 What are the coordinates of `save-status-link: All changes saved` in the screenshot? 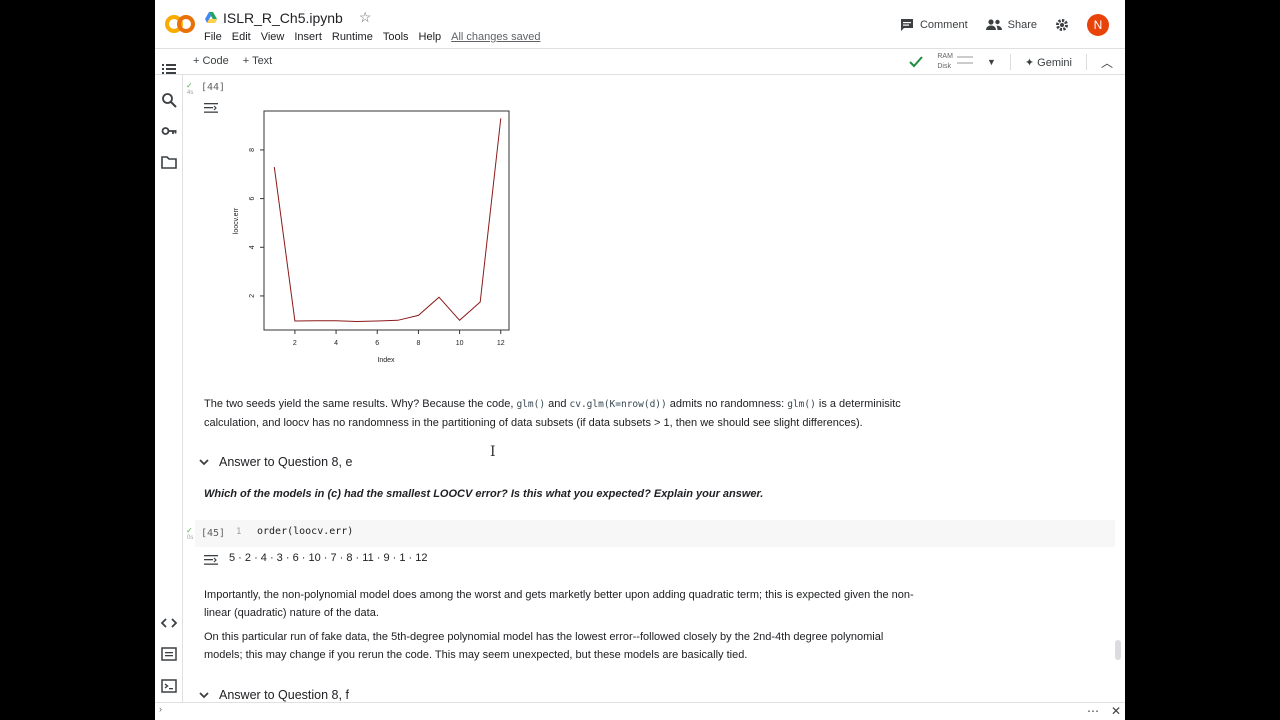 It's located at (495, 37).